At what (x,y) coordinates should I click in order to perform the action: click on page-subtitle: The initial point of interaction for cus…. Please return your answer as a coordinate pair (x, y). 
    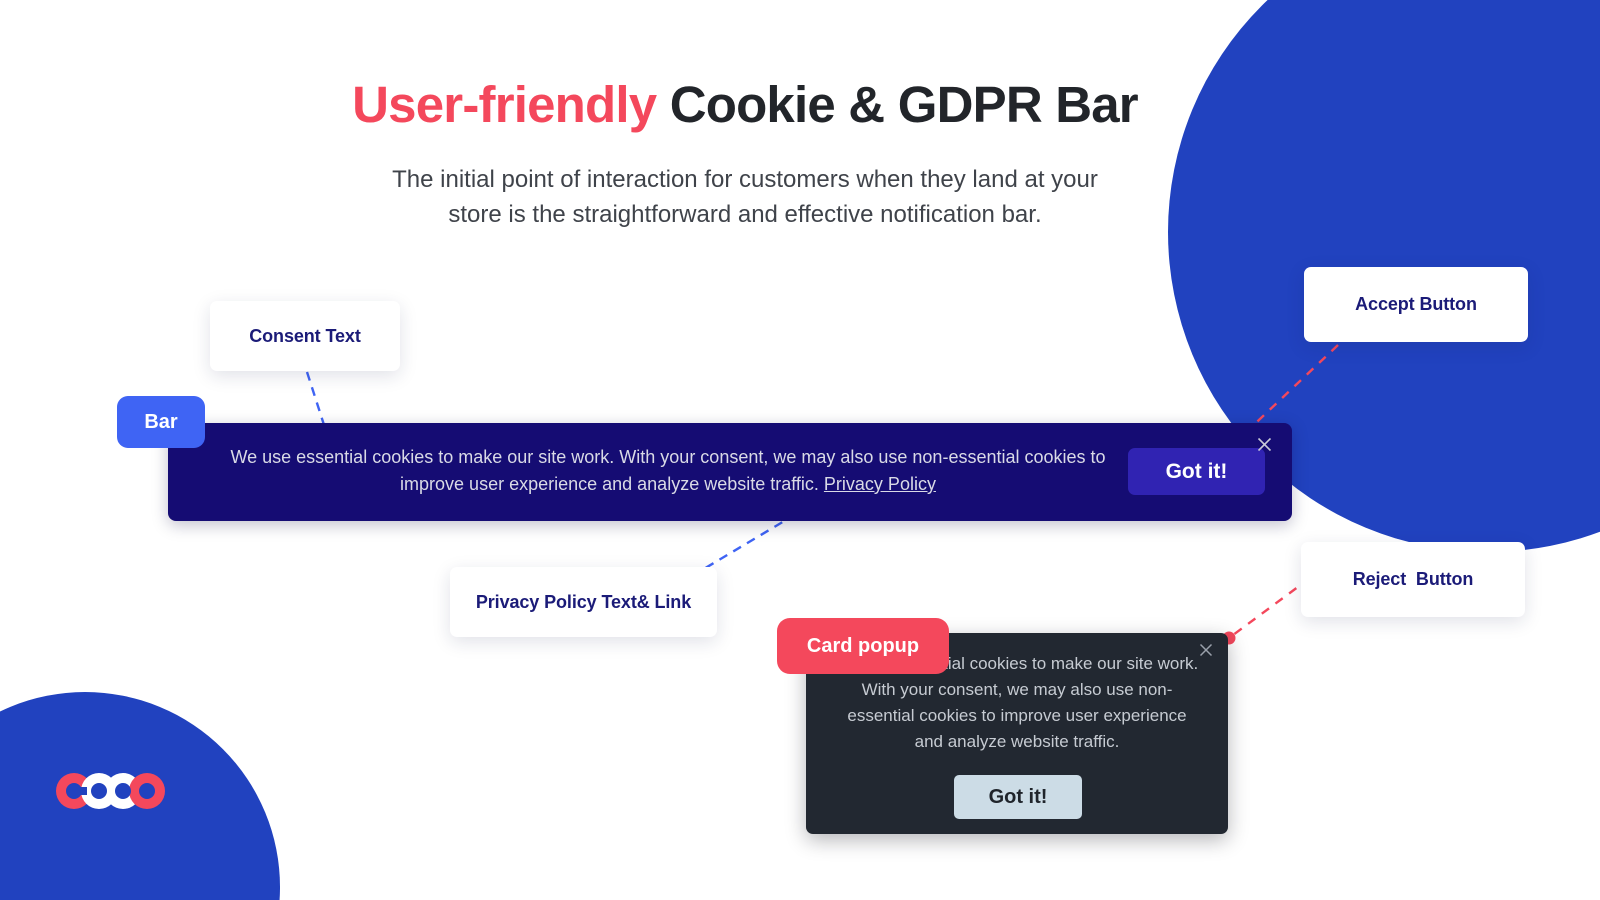
    Looking at the image, I should click on (745, 197).